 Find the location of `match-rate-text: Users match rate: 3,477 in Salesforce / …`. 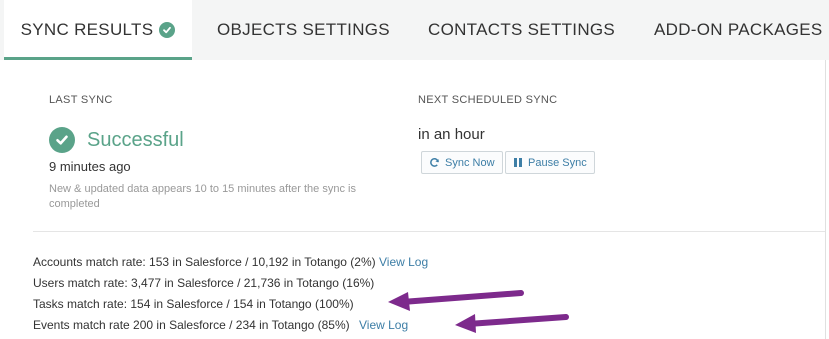

match-rate-text: Users match rate: 3,477 in Salesforce / … is located at coordinates (204, 283).